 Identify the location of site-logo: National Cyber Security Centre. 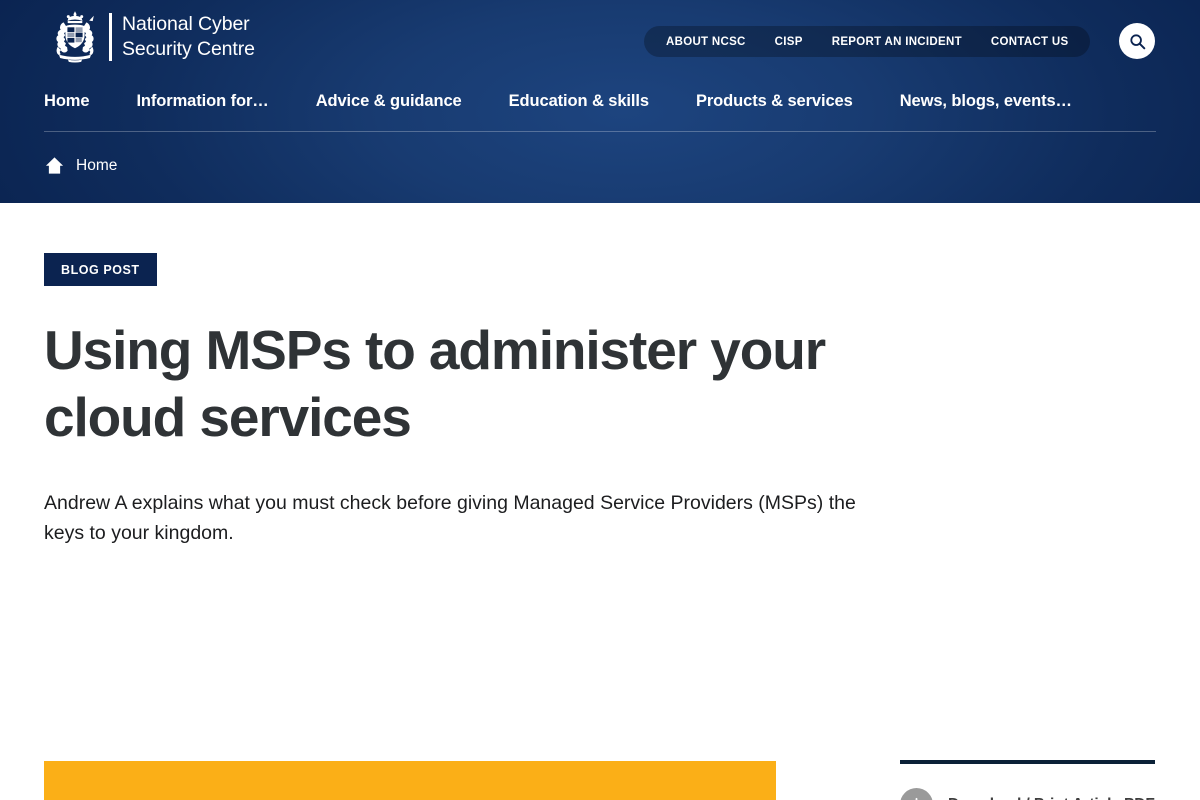
(149, 37).